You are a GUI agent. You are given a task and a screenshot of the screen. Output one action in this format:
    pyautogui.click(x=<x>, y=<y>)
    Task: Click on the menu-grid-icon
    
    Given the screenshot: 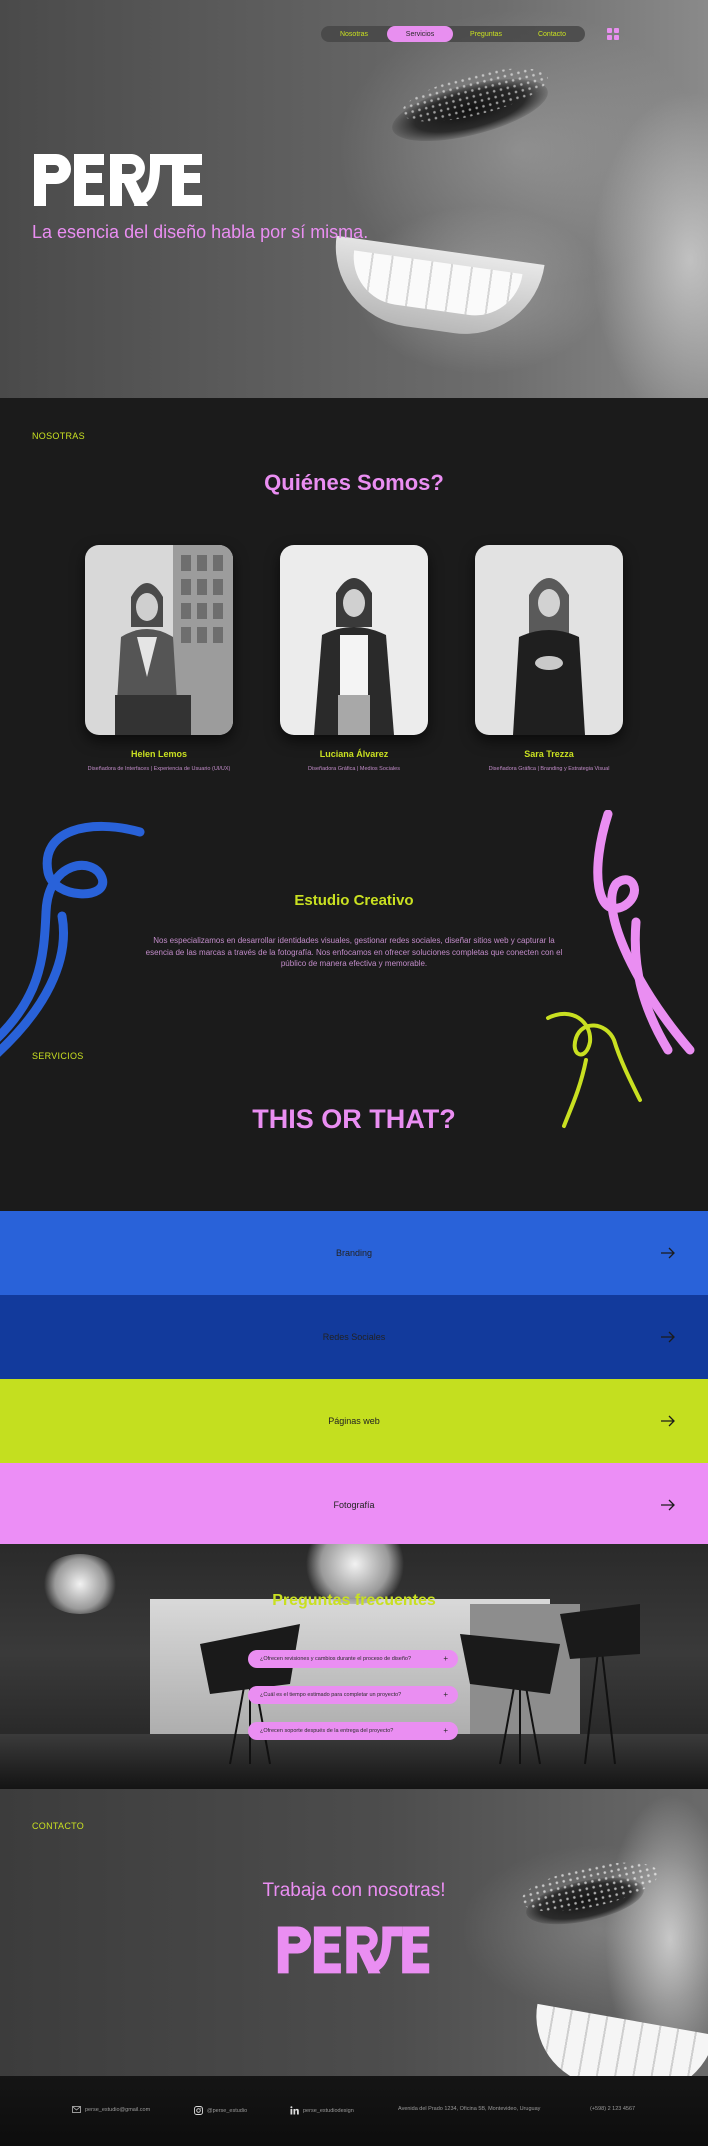 What is the action you would take?
    pyautogui.click(x=613, y=34)
    